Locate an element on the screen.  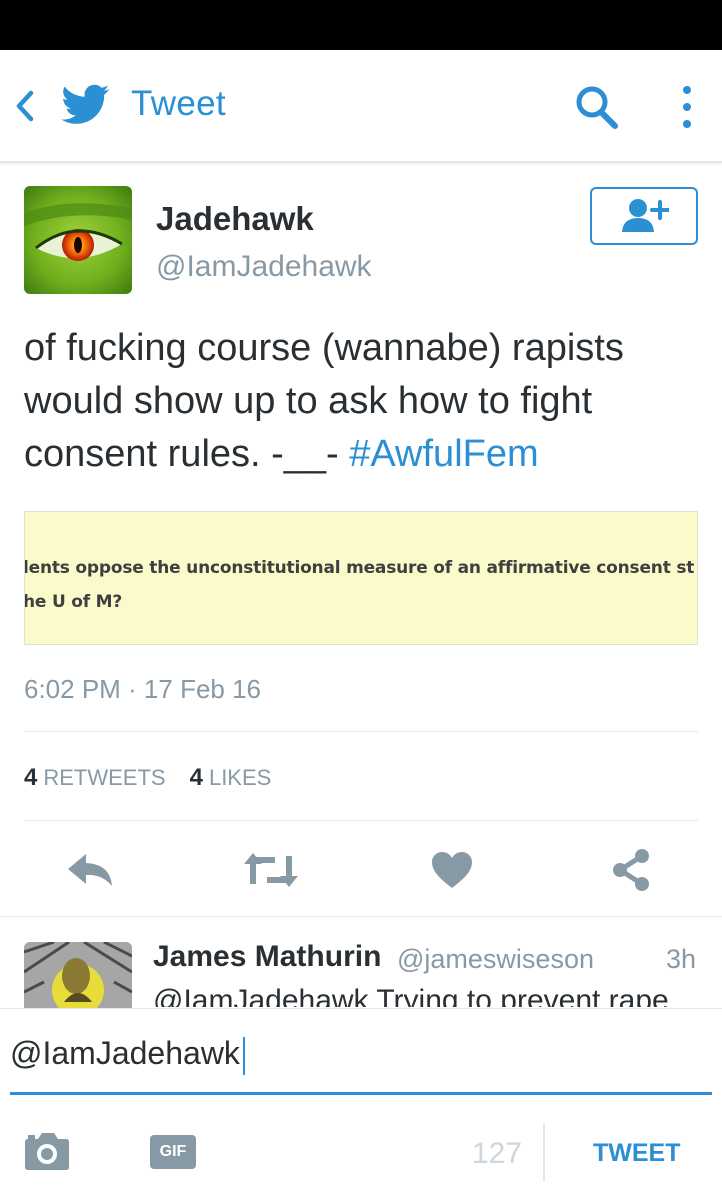
reply-author-name: James Mathurin is located at coordinates (267, 957).